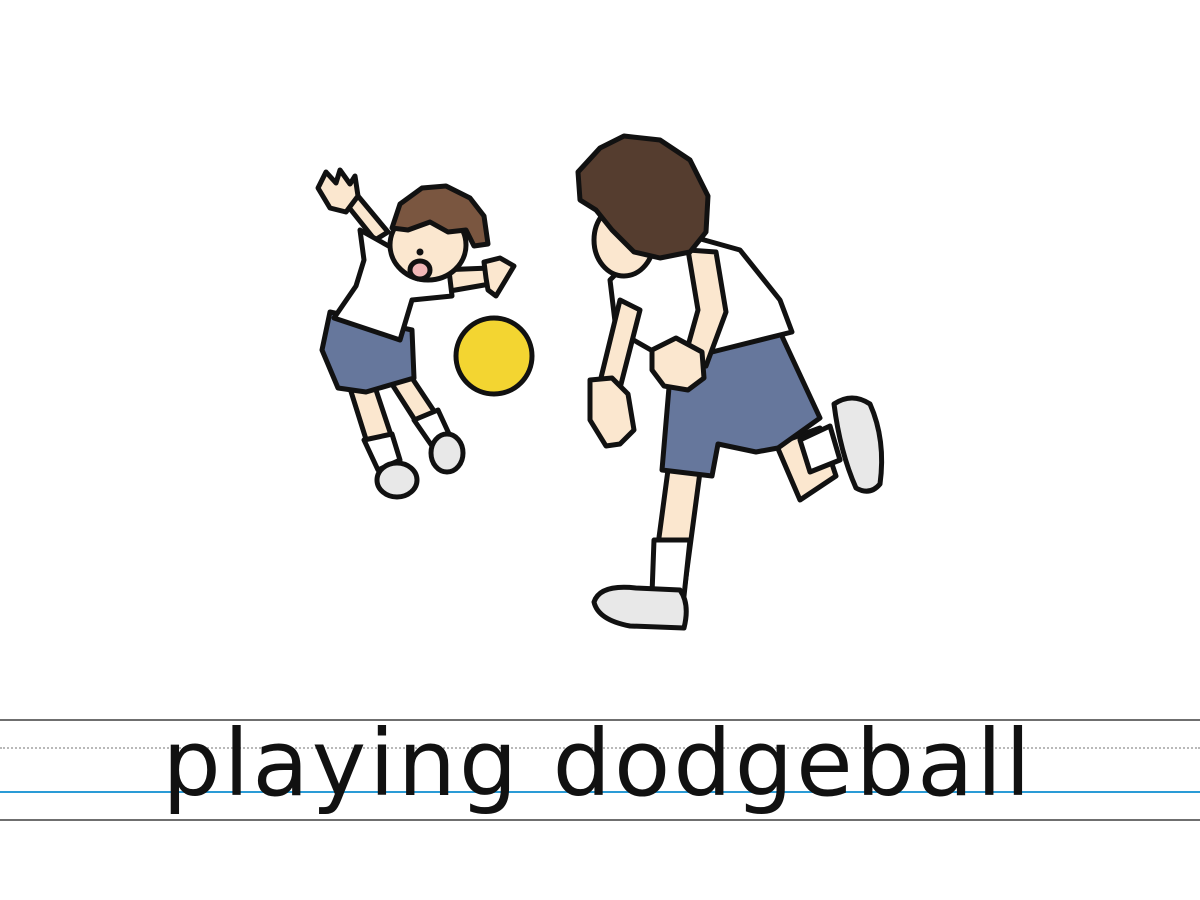  What do you see at coordinates (598, 763) in the screenshot?
I see `caption-text: playing dodgeball` at bounding box center [598, 763].